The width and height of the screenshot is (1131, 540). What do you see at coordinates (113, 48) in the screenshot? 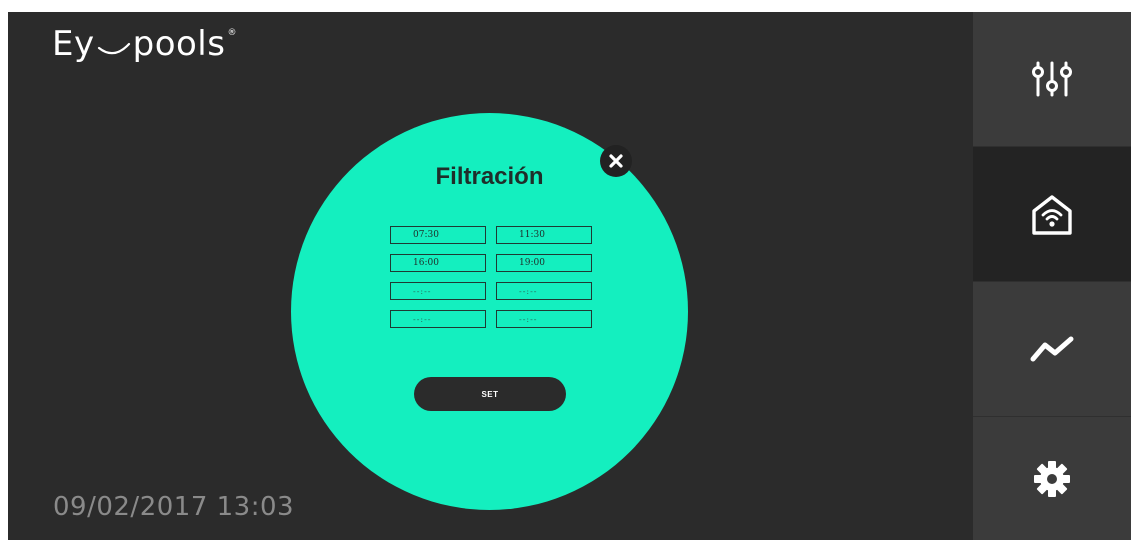
I see `logo-wave-icon` at bounding box center [113, 48].